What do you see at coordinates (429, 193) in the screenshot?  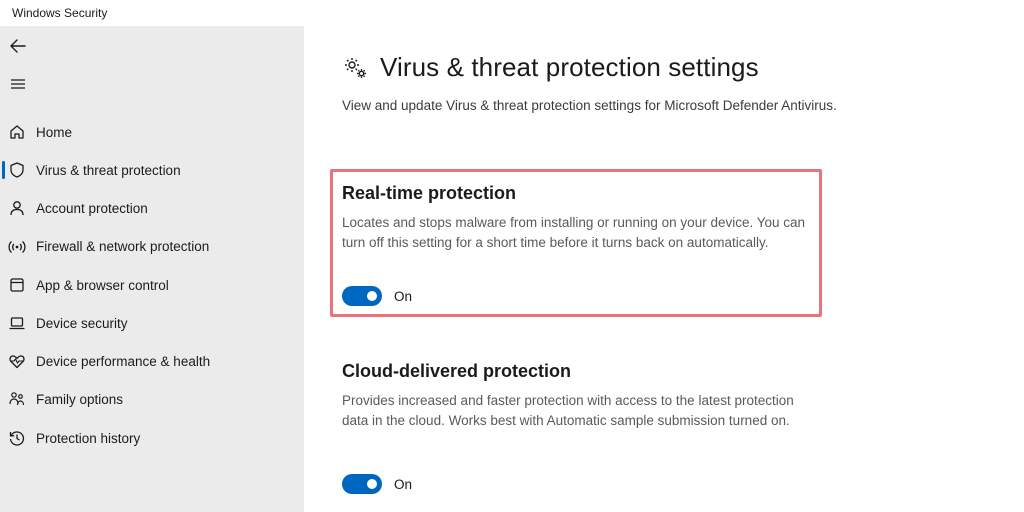 I see `section-title-real-time-protection: Real-time protection` at bounding box center [429, 193].